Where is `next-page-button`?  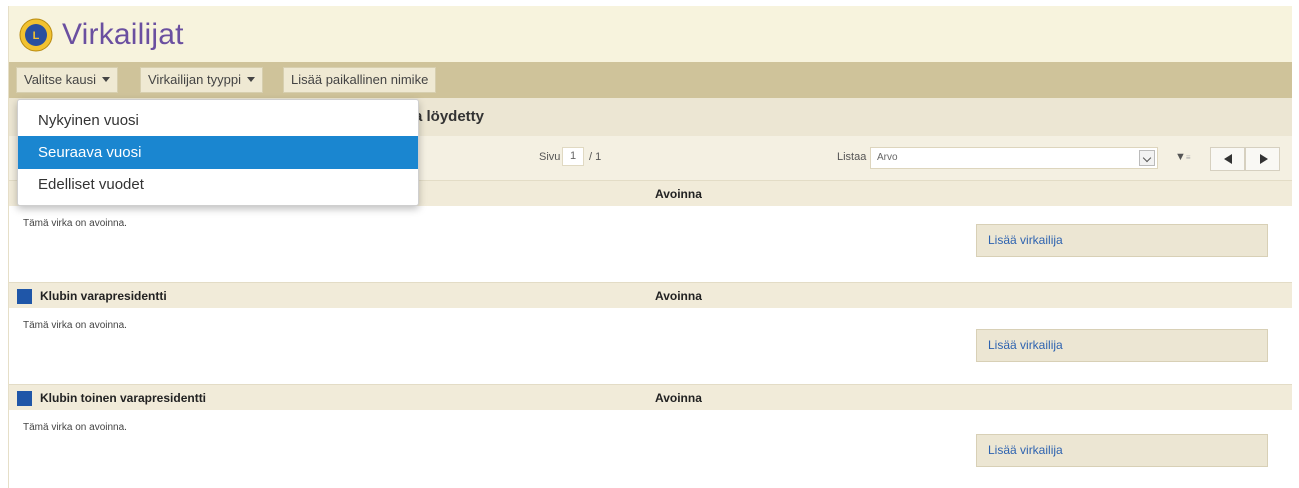 next-page-button is located at coordinates (1262, 159).